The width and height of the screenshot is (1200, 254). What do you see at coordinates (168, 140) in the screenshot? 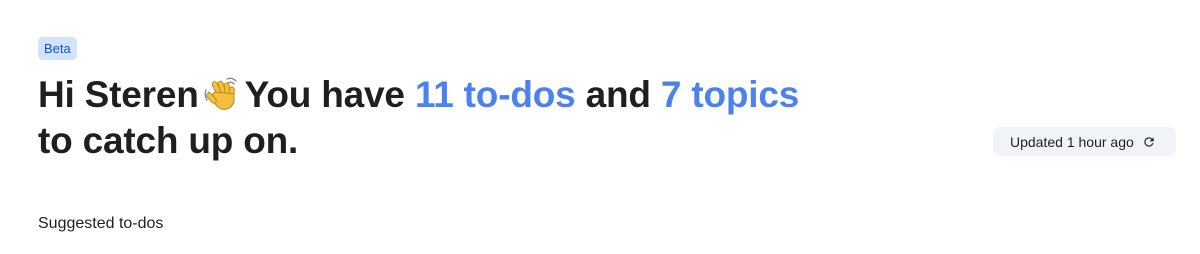
I see `greeting-tail: to catch up on.` at bounding box center [168, 140].